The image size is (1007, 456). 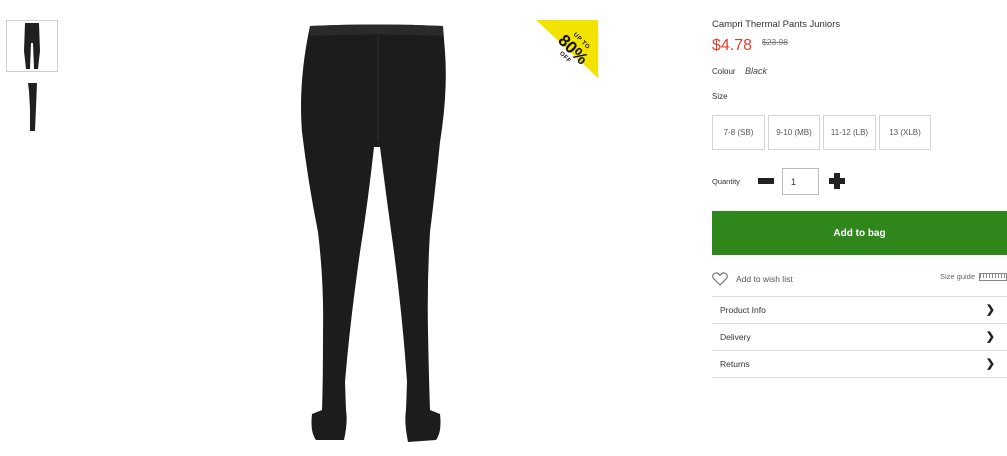 I want to click on heart-icon, so click(x=720, y=279).